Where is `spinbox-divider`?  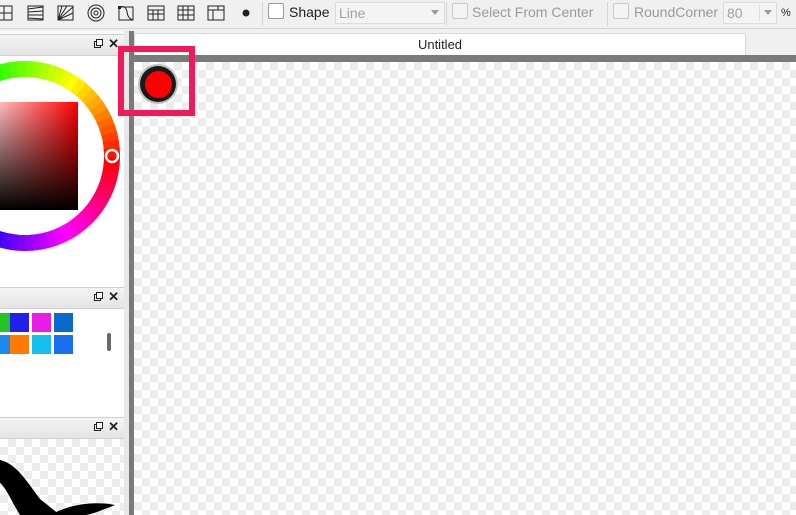 spinbox-divider is located at coordinates (759, 13).